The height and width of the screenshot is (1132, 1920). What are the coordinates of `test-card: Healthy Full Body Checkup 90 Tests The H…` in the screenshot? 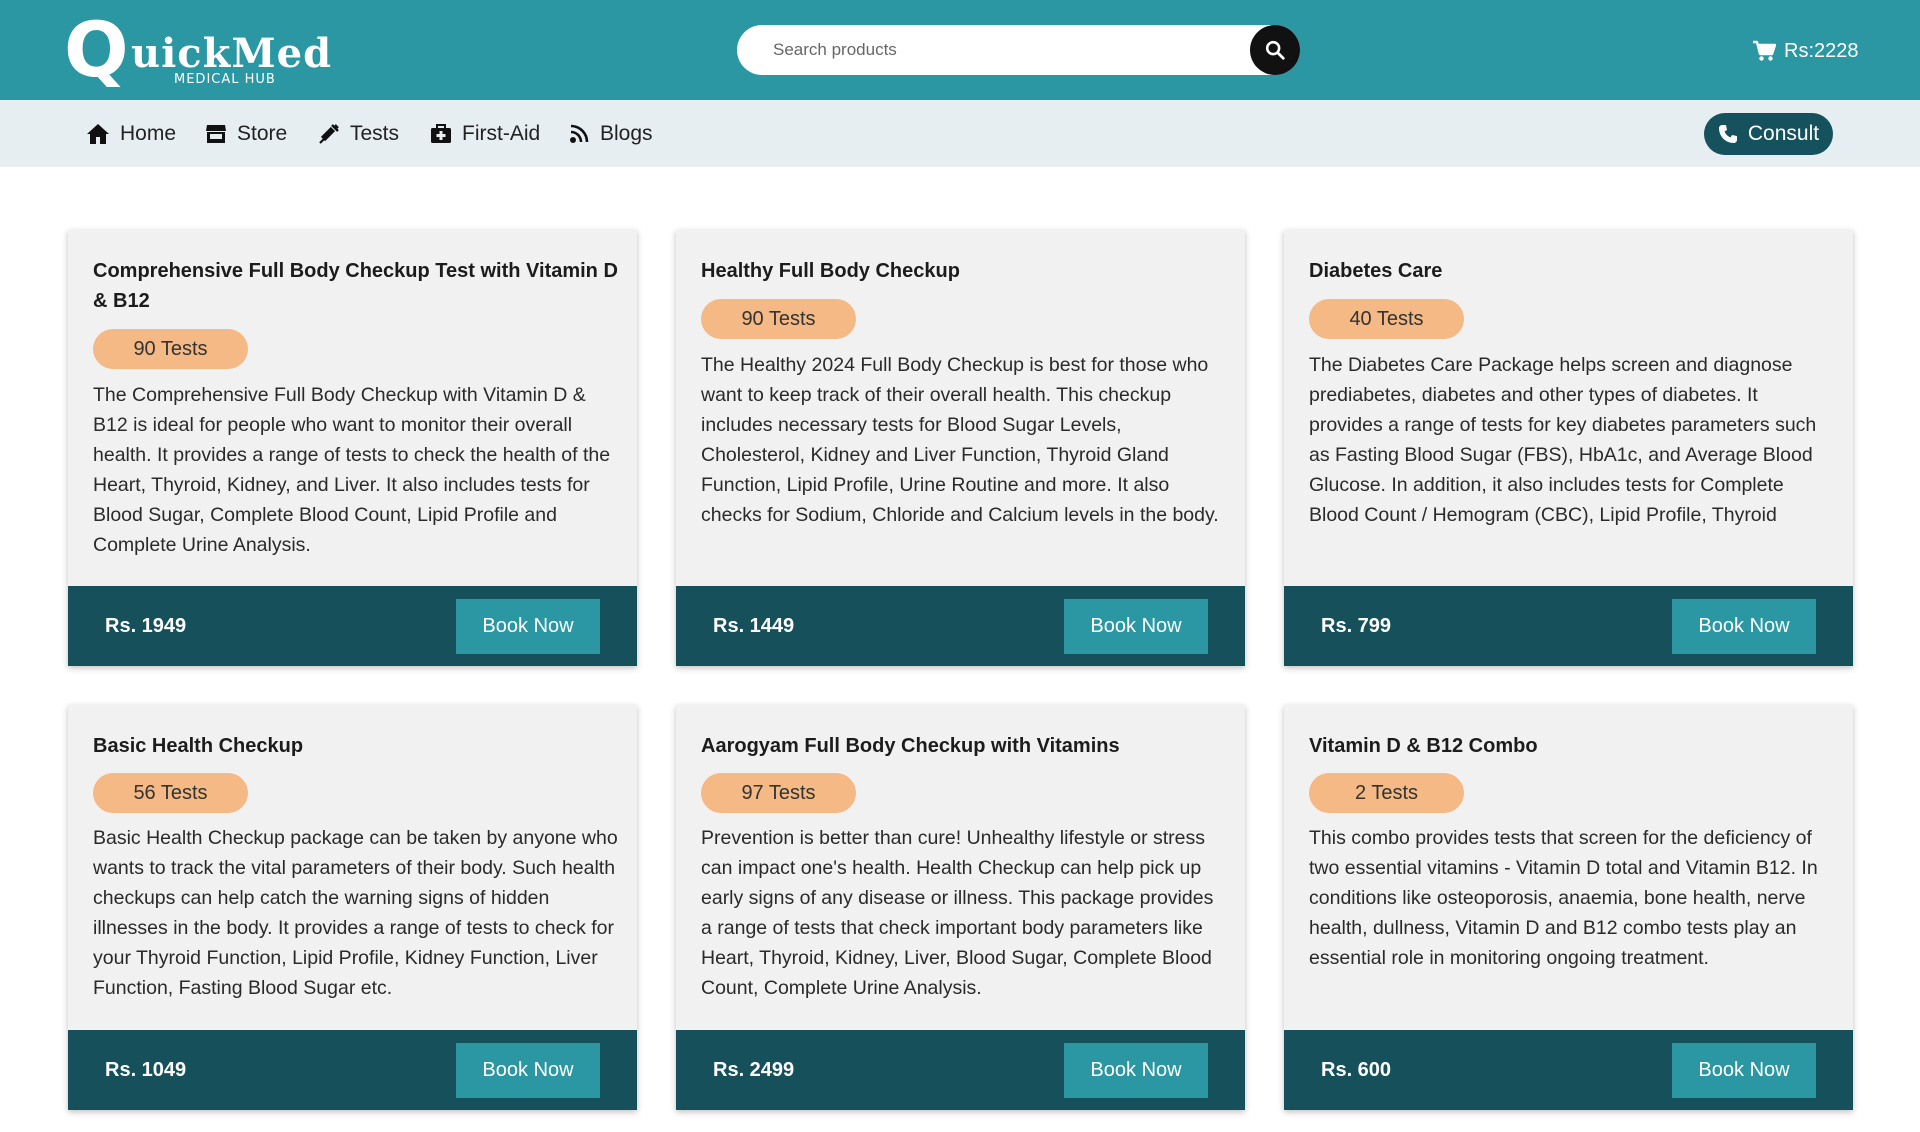 It's located at (960, 448).